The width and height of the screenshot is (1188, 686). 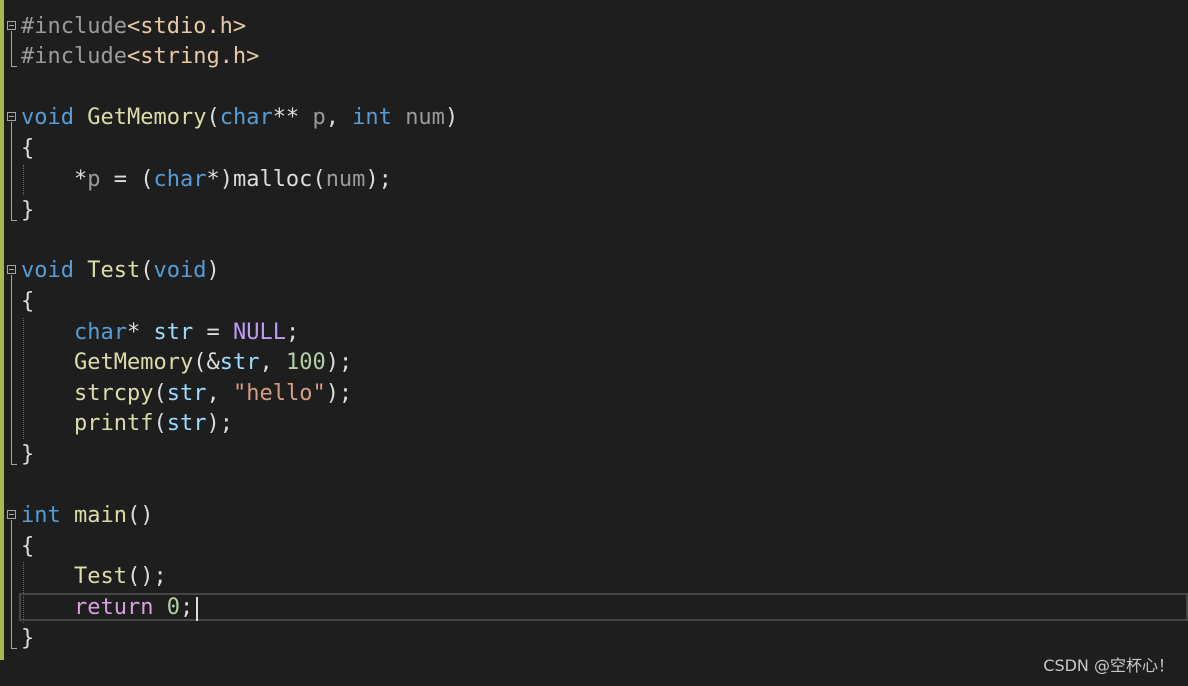 I want to click on code-token: (&, so click(x=206, y=362).